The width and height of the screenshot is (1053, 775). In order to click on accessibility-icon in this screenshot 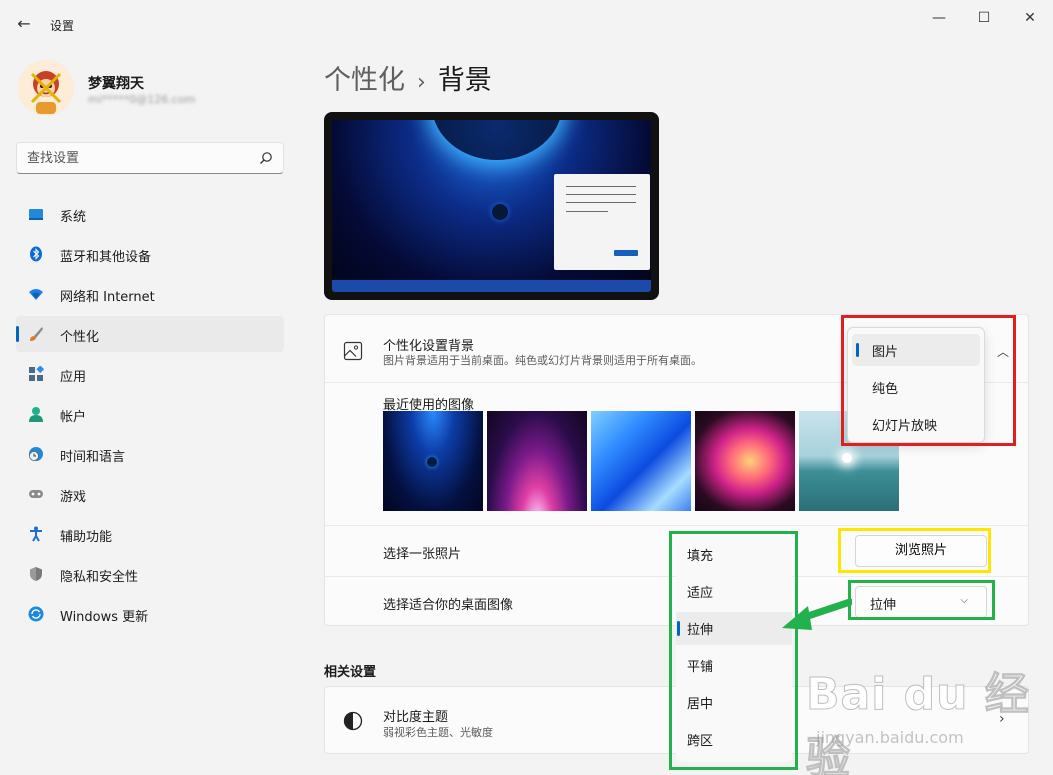, I will do `click(36, 534)`.